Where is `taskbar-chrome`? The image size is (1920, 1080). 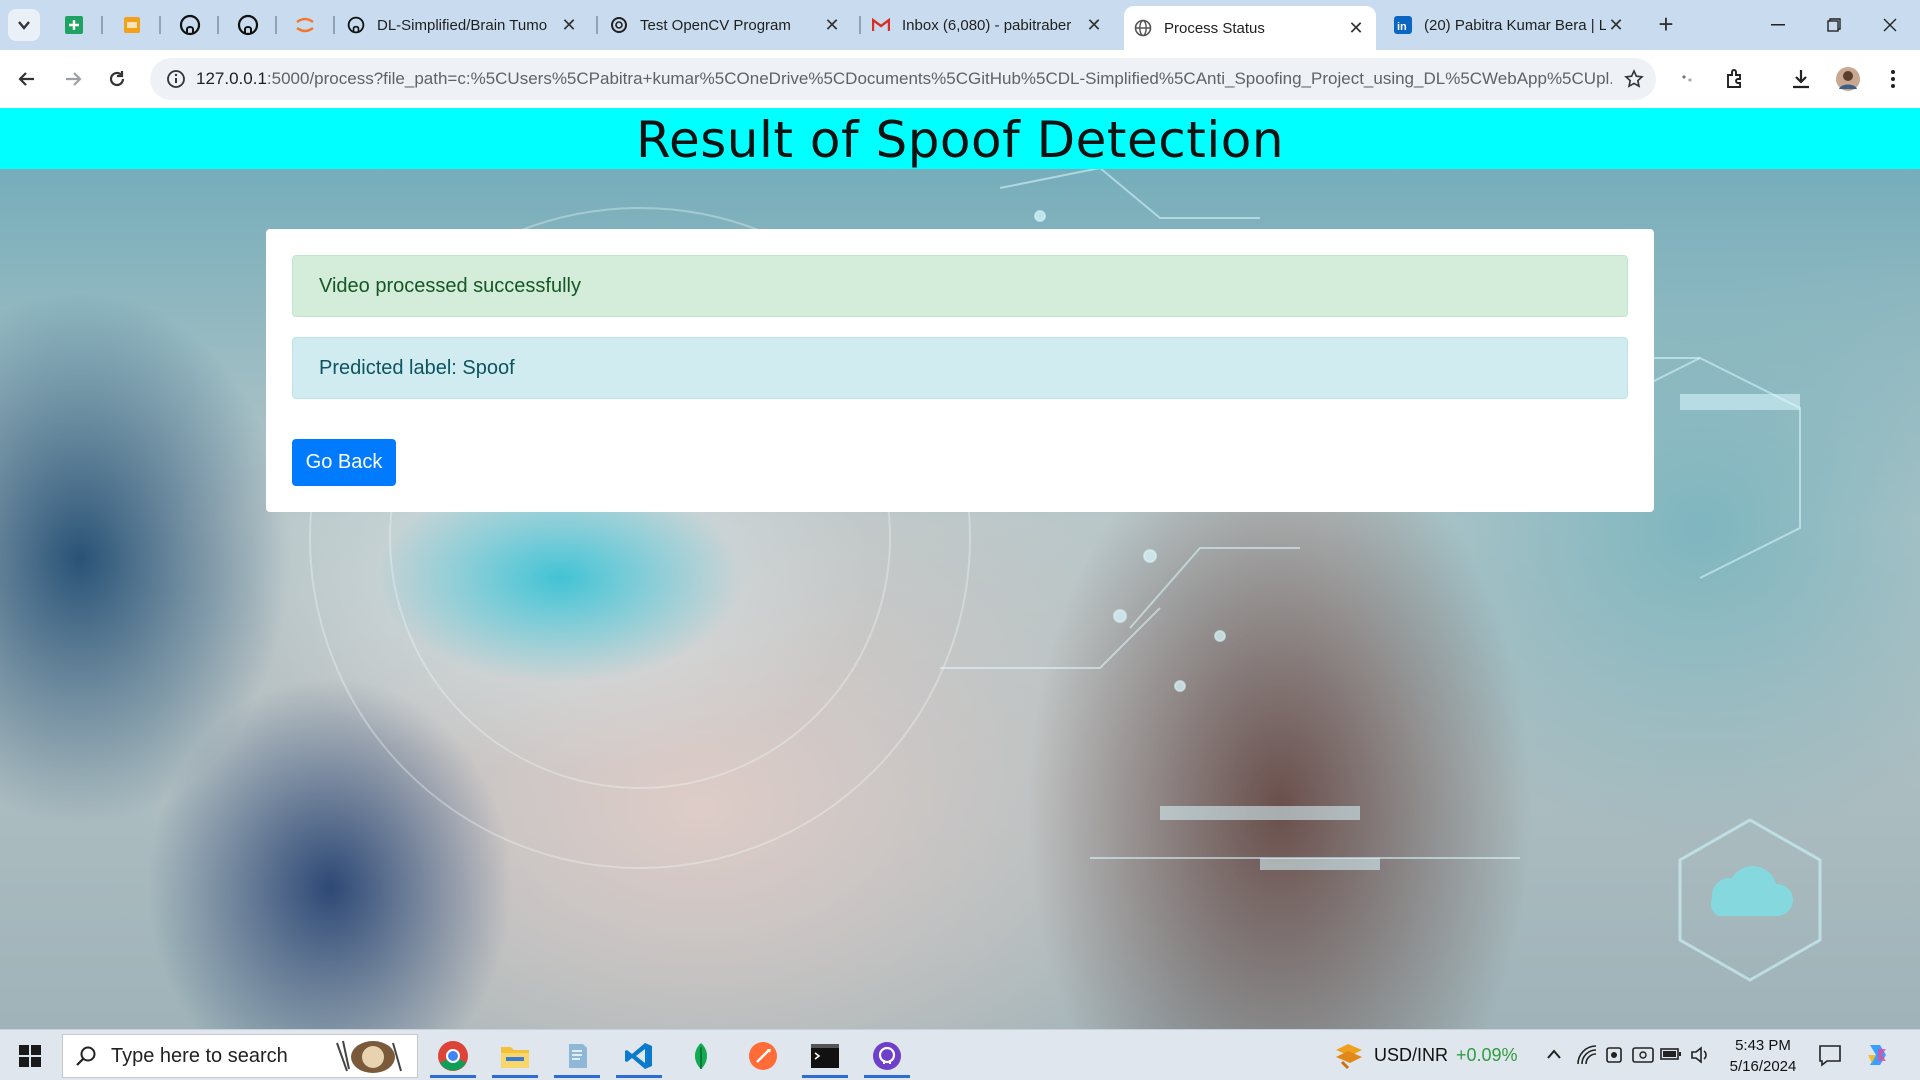
taskbar-chrome is located at coordinates (453, 1055).